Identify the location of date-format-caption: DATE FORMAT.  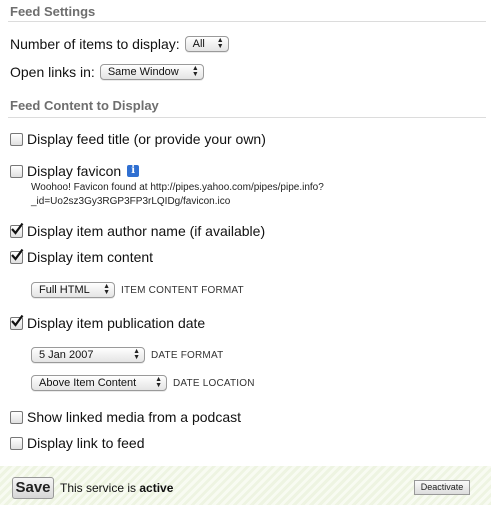
(187, 355).